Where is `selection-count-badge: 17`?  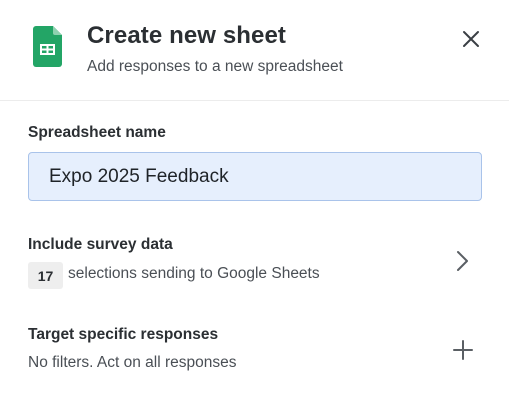 selection-count-badge: 17 is located at coordinates (45, 275).